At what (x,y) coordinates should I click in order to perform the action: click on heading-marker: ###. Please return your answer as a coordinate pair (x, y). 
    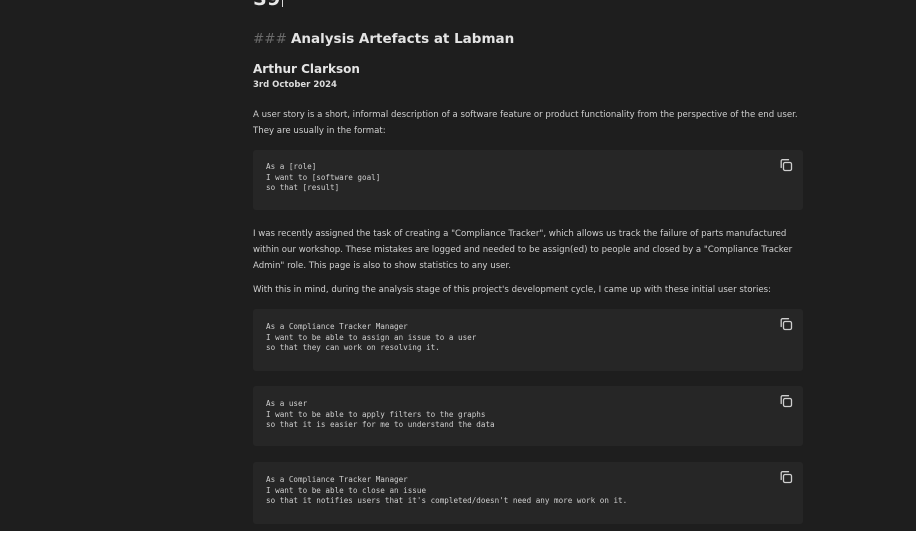
    Looking at the image, I should click on (270, 39).